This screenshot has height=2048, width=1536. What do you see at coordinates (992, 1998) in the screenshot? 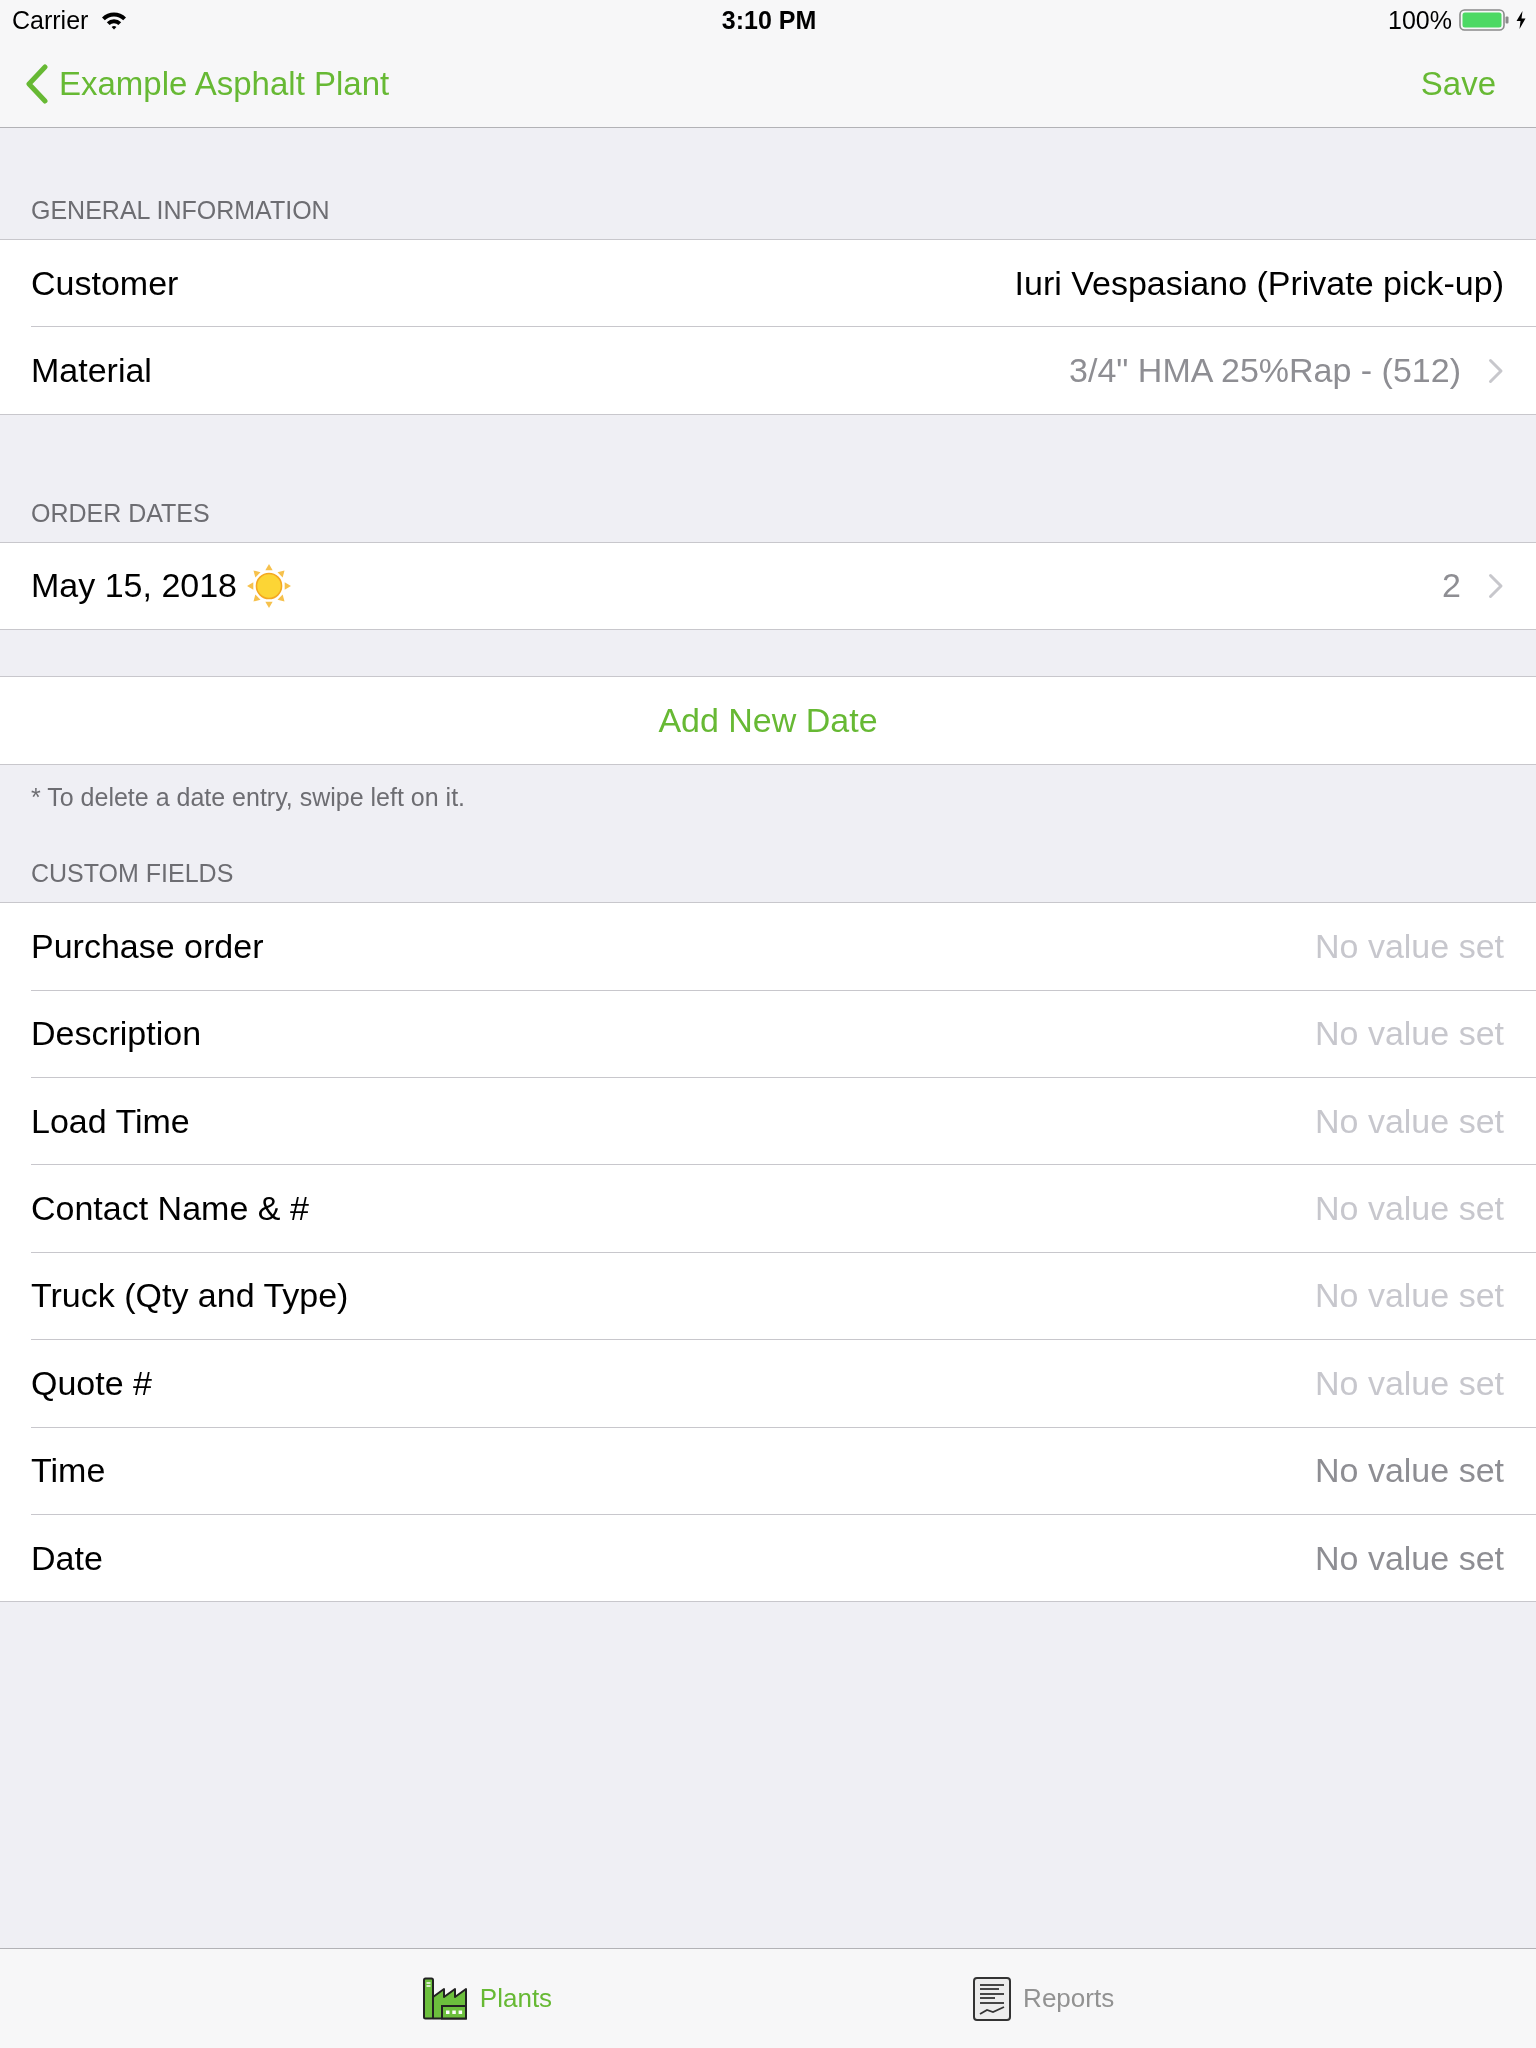
I see `document-icon` at bounding box center [992, 1998].